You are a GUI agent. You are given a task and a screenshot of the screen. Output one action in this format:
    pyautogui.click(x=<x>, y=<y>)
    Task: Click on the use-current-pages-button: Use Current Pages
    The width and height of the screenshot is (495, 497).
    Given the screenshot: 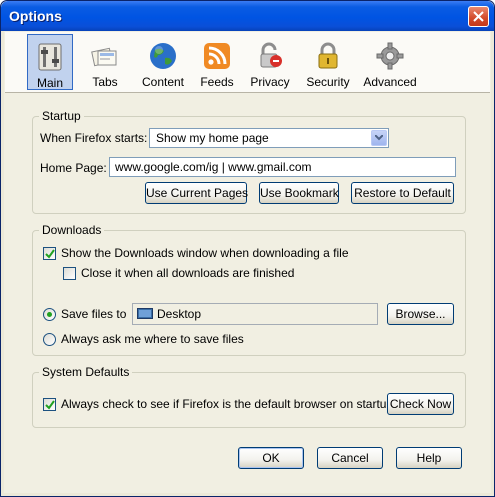 What is the action you would take?
    pyautogui.click(x=196, y=193)
    